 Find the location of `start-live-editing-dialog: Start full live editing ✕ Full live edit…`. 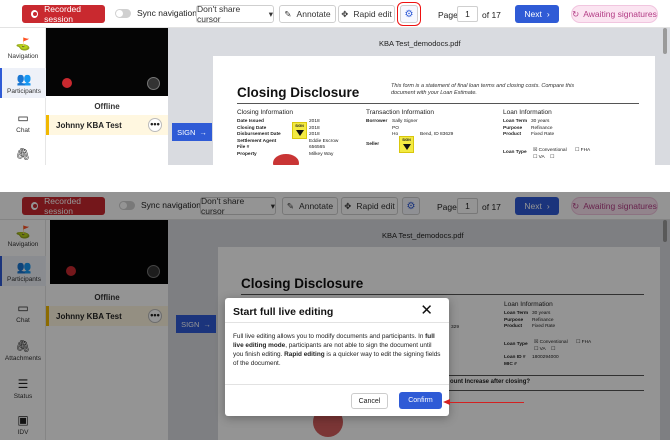

start-live-editing-dialog: Start full live editing ✕ Full live edit… is located at coordinates (337, 357).